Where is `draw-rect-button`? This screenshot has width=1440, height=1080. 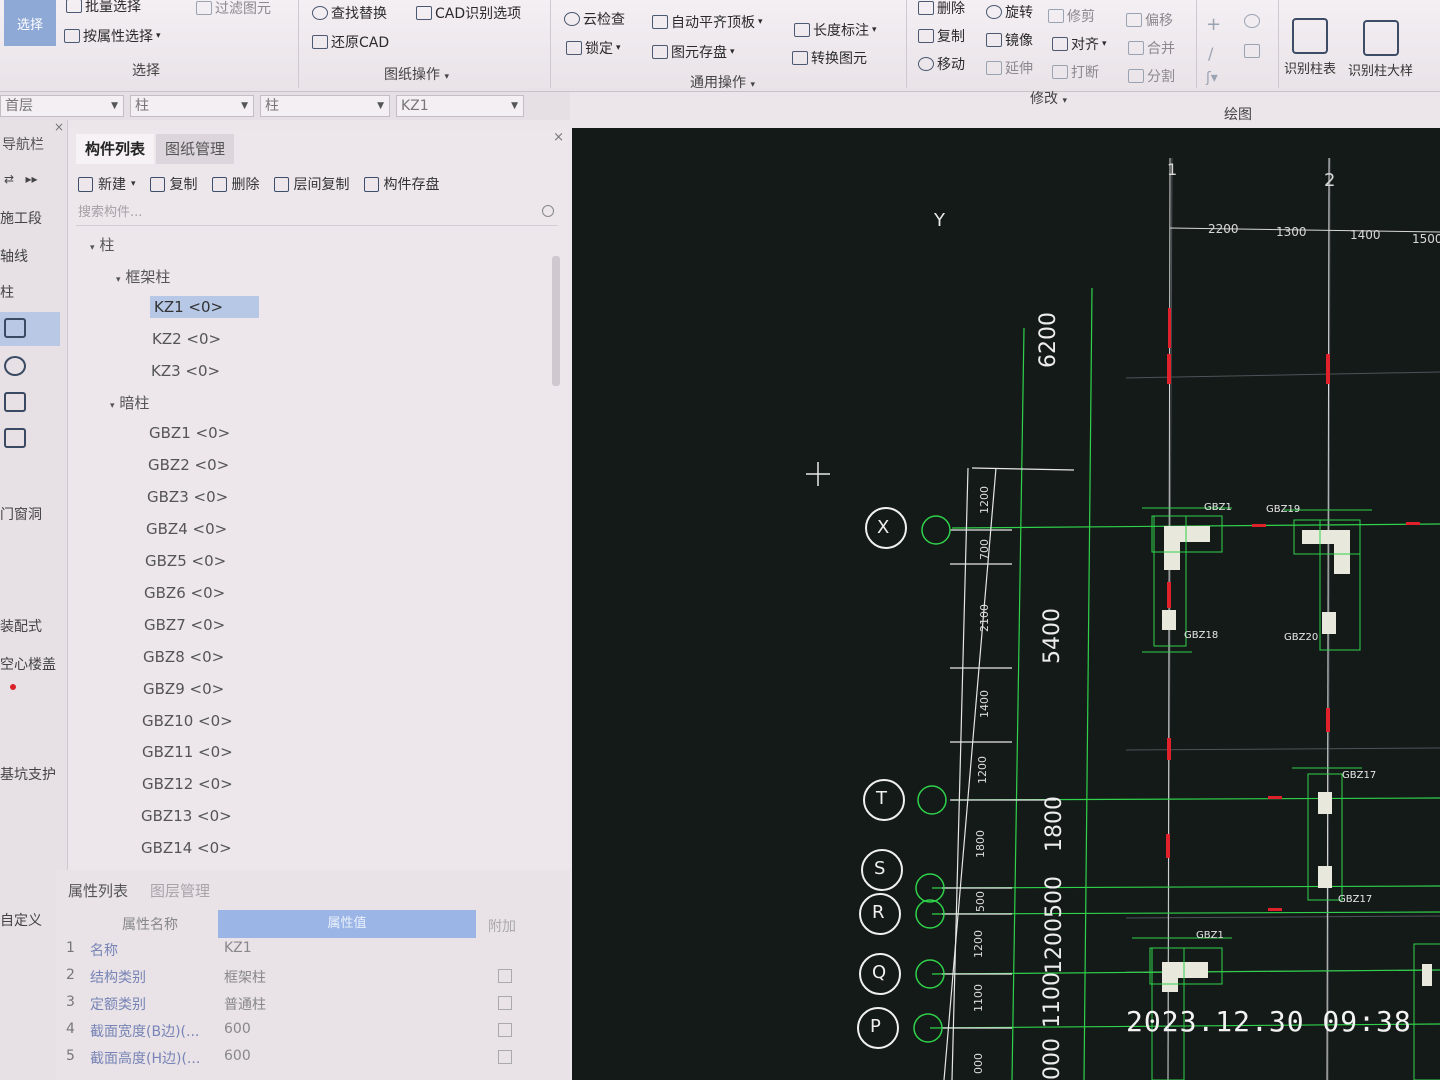
draw-rect-button is located at coordinates (1252, 51).